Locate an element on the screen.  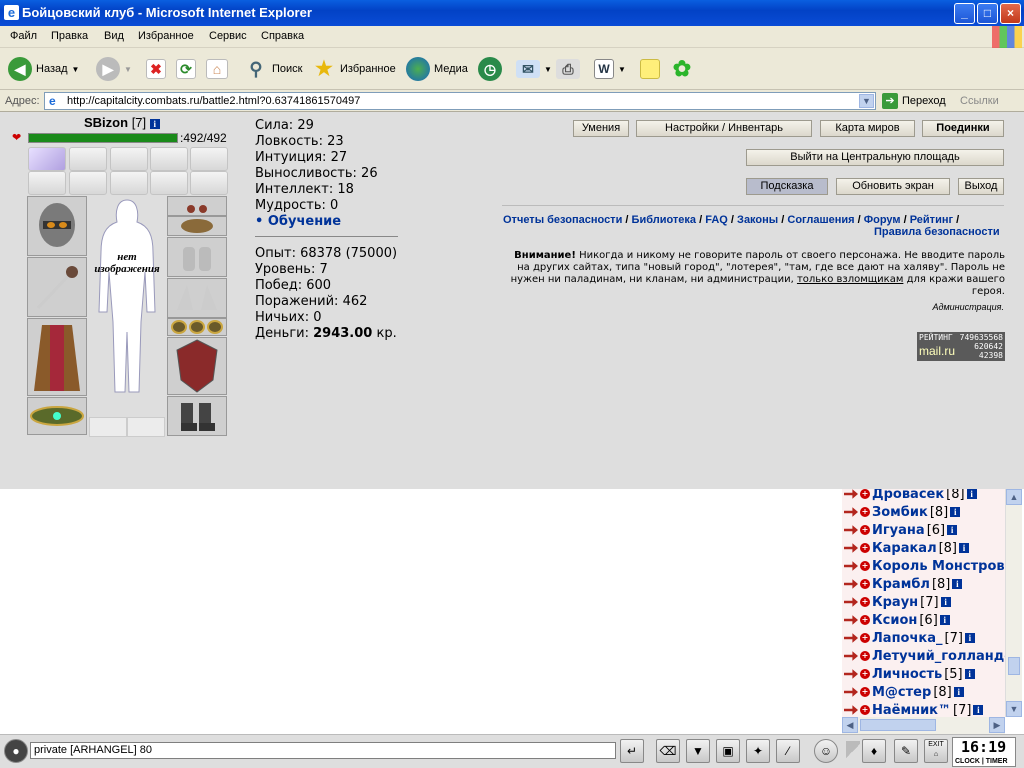
chat-user-row: +Король Монстровi is located at coordinates (924, 566).